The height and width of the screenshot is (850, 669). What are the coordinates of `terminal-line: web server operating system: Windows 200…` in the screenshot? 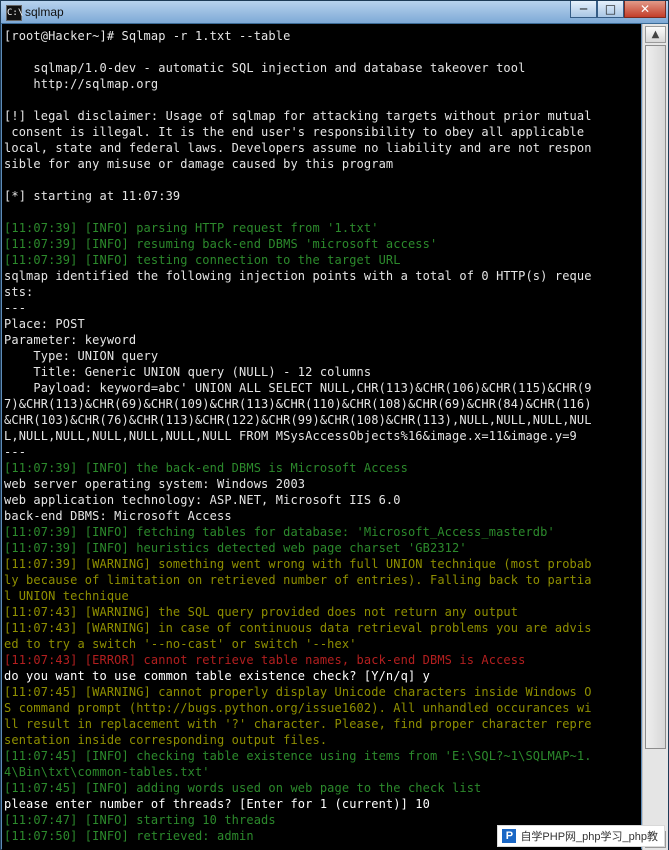 It's located at (155, 484).